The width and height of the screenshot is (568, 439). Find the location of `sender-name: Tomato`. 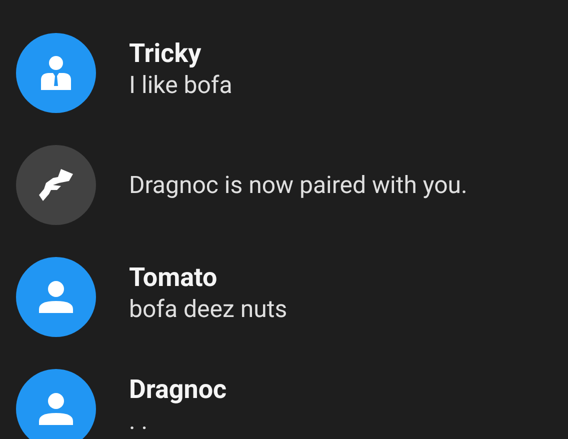

sender-name: Tomato is located at coordinates (173, 278).